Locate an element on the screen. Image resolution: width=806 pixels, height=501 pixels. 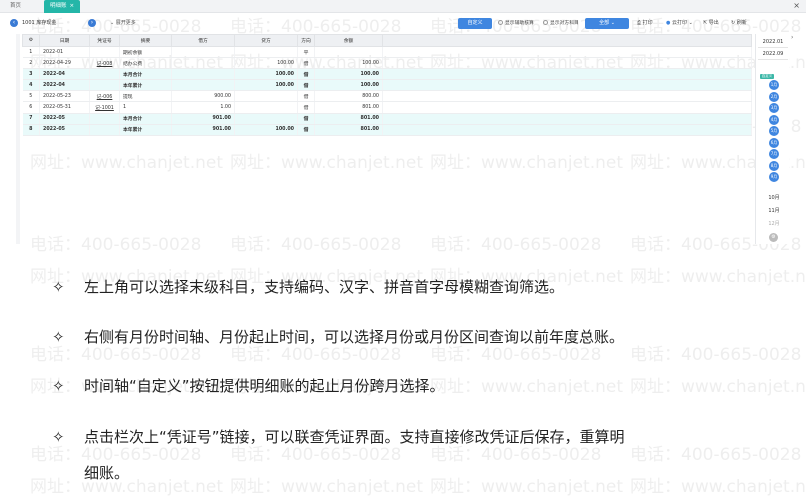
show-aux-checkbox: 显示辅助核算 is located at coordinates (516, 23).